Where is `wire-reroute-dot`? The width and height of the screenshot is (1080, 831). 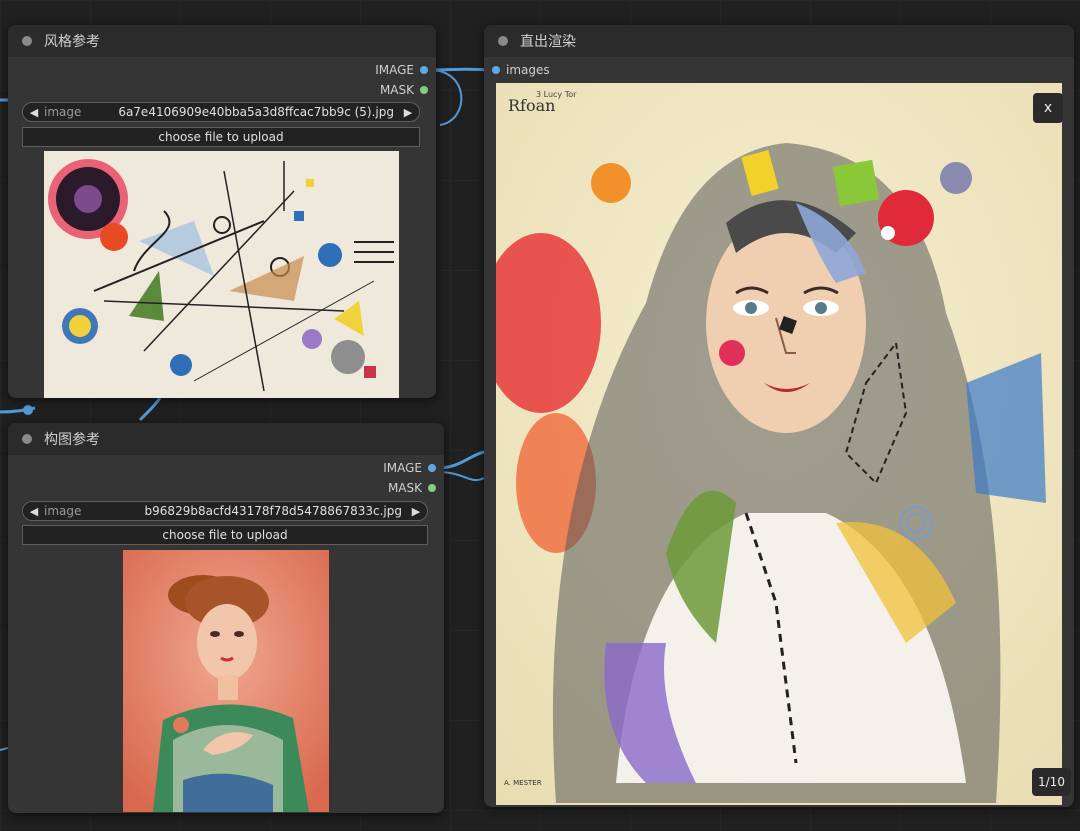 wire-reroute-dot is located at coordinates (28, 410).